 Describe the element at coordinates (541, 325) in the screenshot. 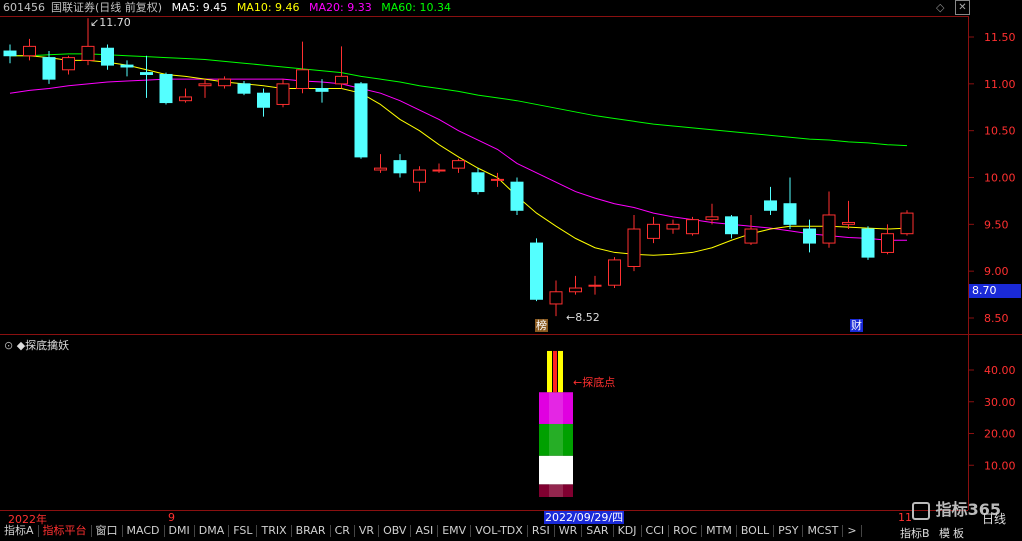

I see `marker-bang: 榜` at that location.